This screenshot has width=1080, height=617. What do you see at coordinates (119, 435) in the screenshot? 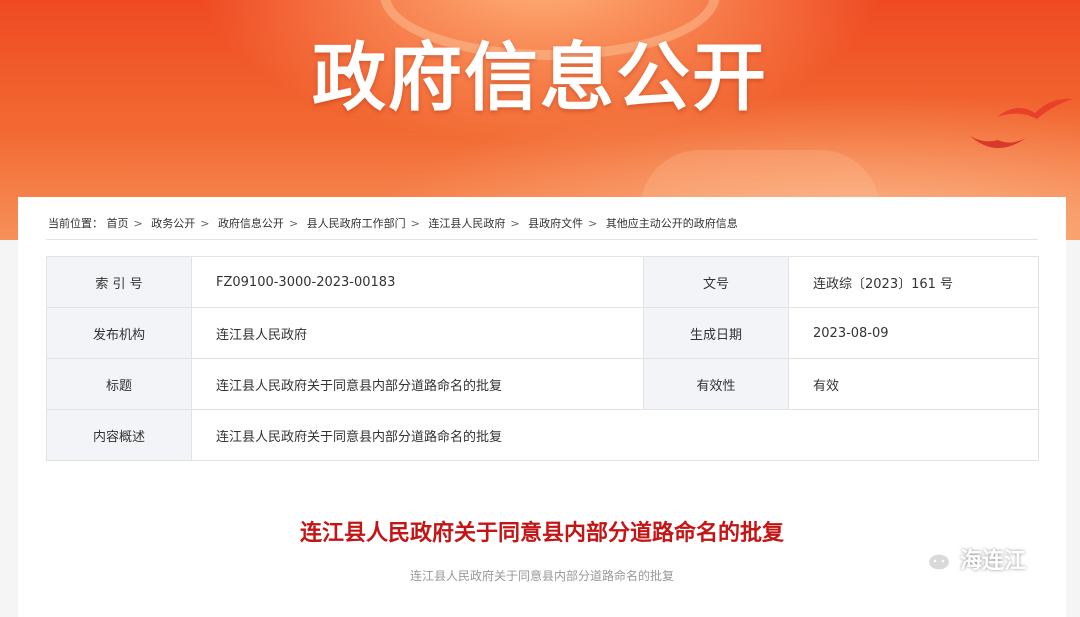
I see `summary-label: 内容概述` at bounding box center [119, 435].